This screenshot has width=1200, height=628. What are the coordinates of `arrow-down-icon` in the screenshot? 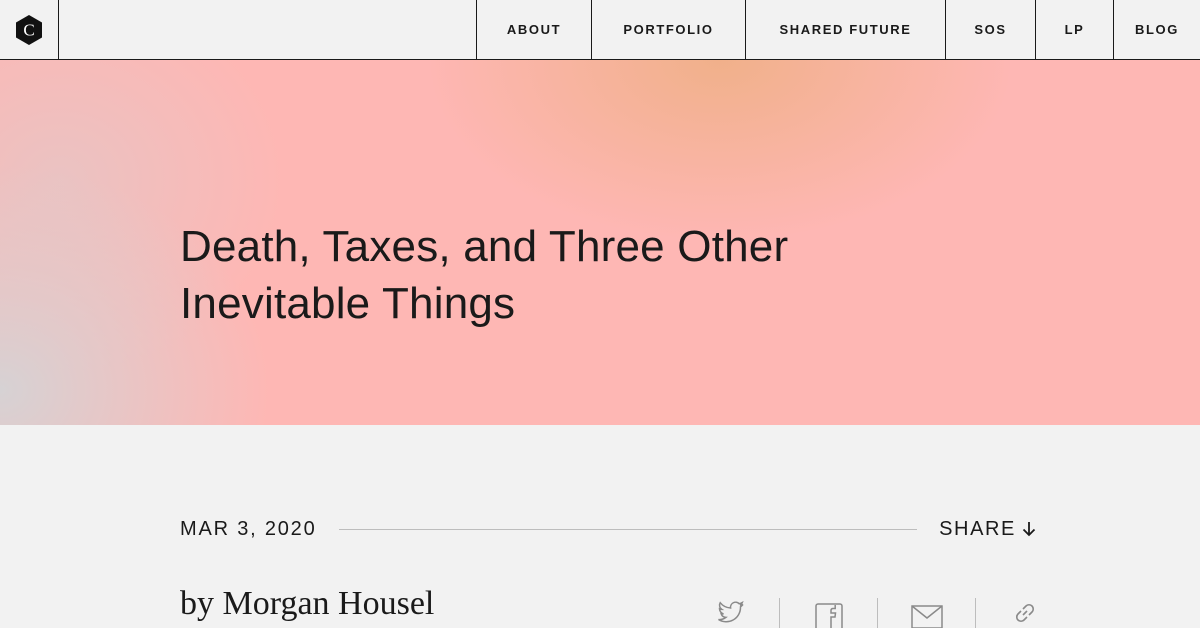 It's located at (1029, 529).